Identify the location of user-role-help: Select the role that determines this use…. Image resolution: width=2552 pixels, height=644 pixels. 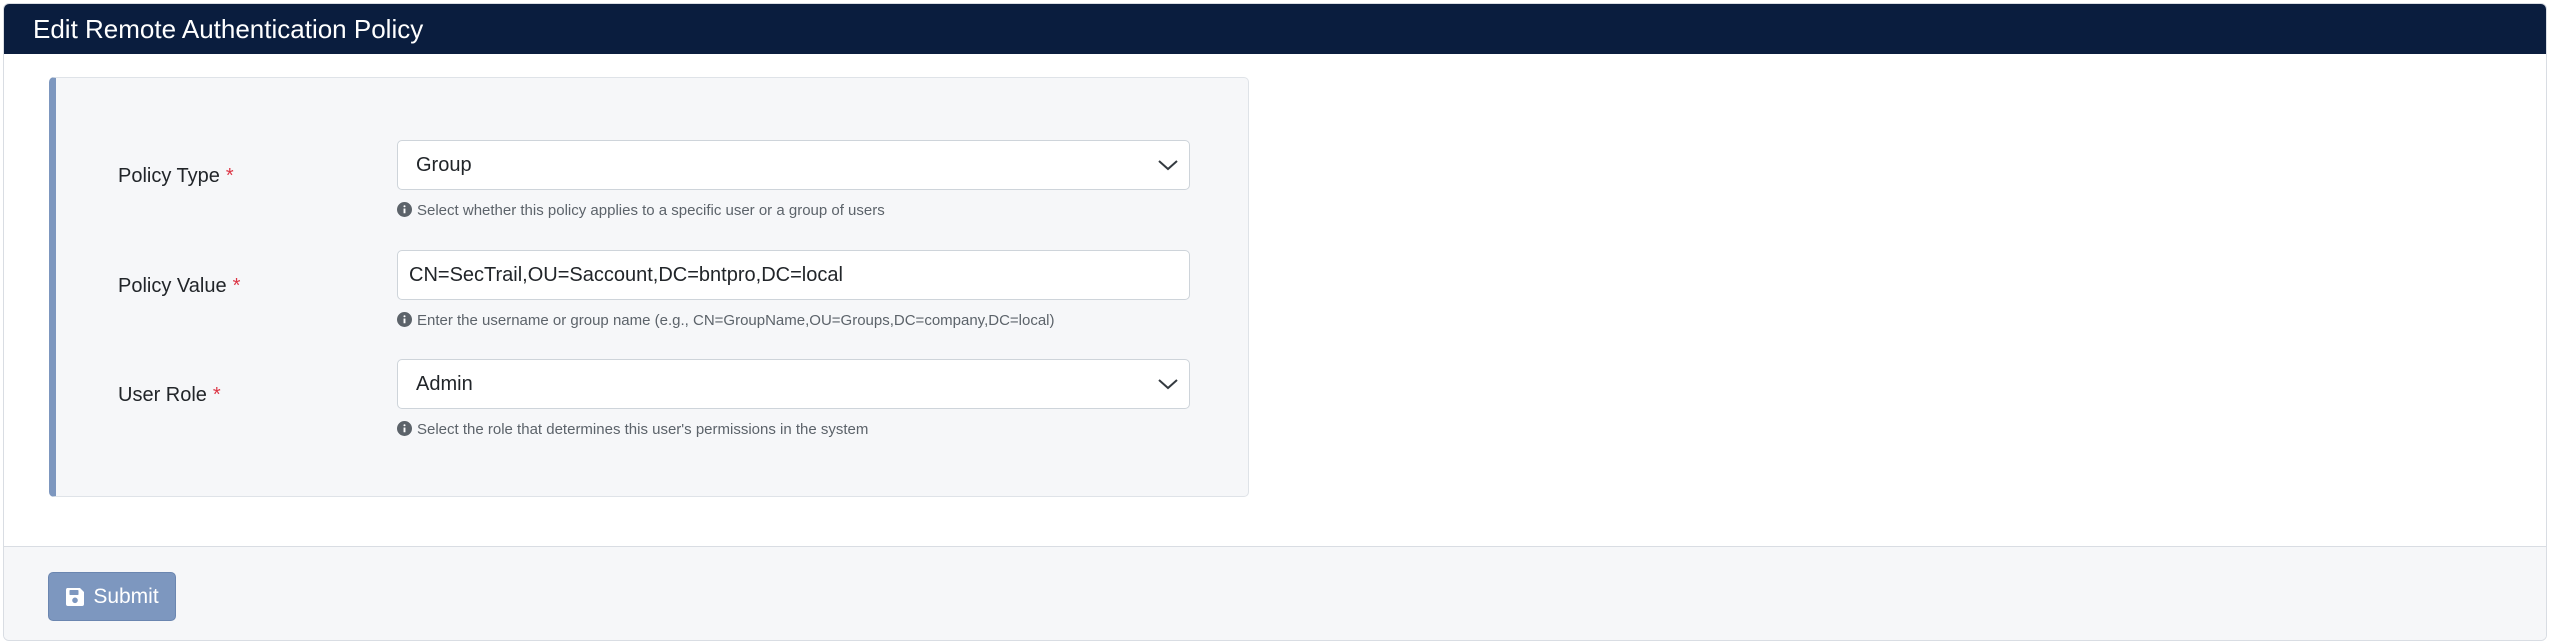
(632, 430).